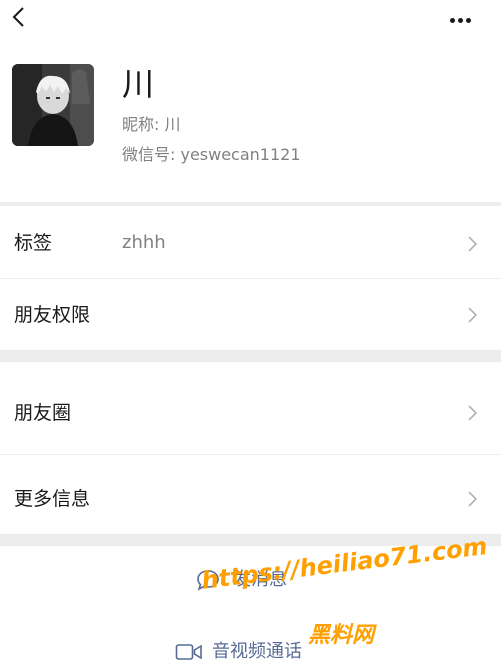 The width and height of the screenshot is (501, 664). I want to click on nickname: 昵称: 川, so click(151, 124).